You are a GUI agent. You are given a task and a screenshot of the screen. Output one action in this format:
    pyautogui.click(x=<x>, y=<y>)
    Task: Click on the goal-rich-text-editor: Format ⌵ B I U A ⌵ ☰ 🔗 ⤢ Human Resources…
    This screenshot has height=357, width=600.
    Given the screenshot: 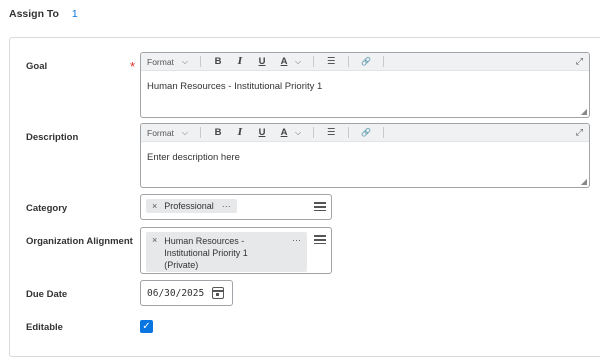 What is the action you would take?
    pyautogui.click(x=365, y=85)
    